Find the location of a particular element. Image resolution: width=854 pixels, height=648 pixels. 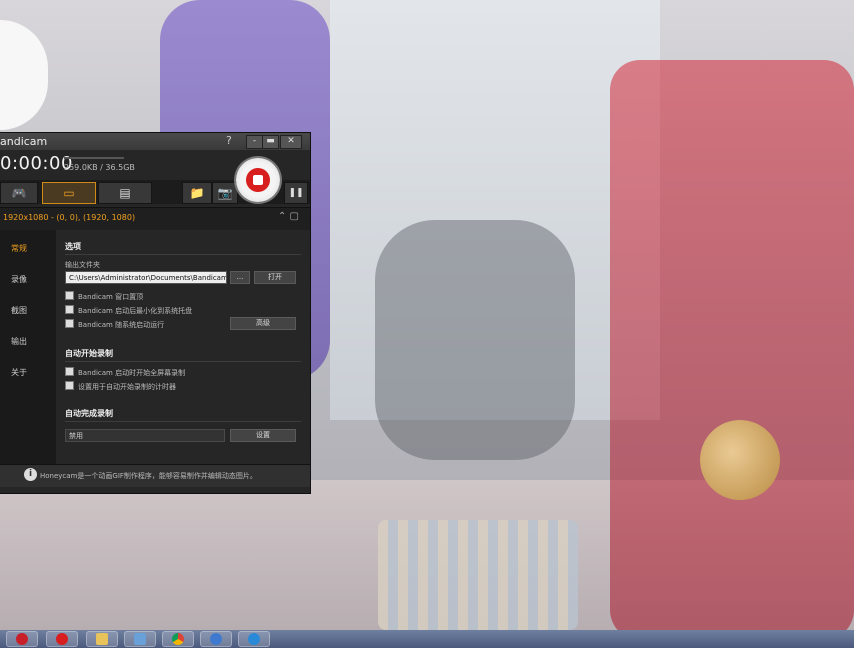

minimize-button: - is located at coordinates (254, 142).